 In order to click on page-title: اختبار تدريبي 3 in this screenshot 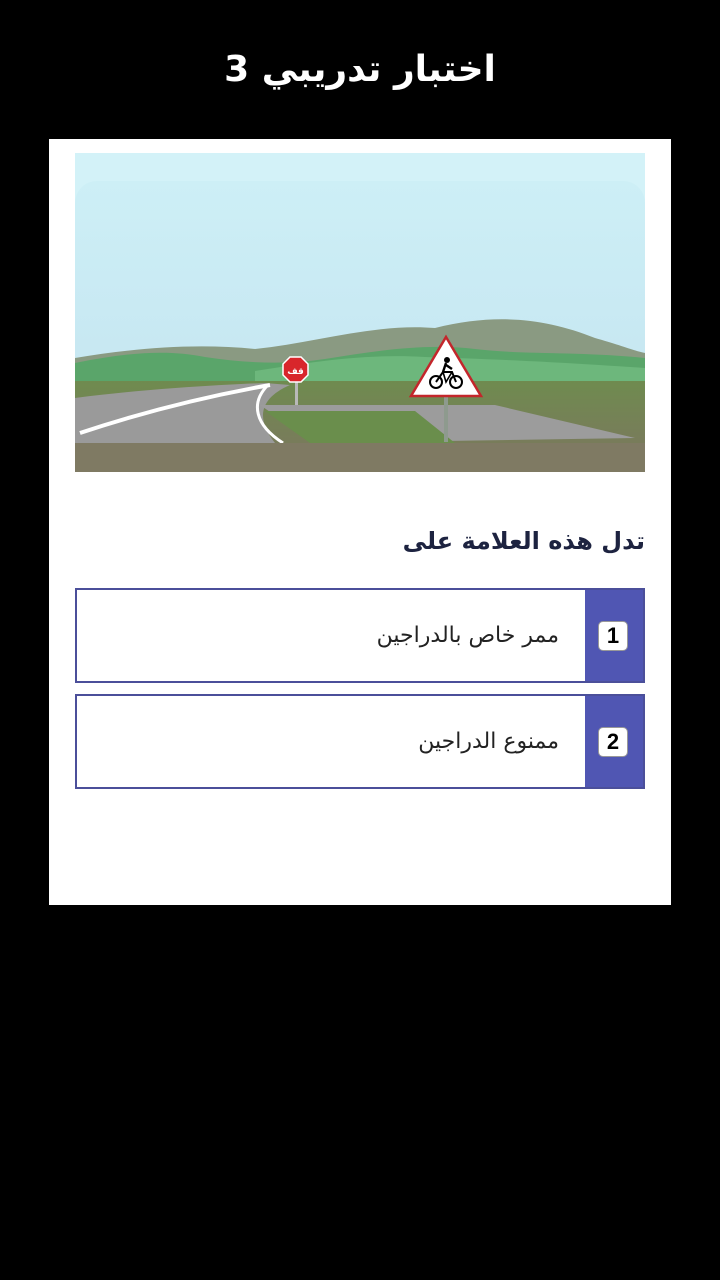, I will do `click(360, 69)`.